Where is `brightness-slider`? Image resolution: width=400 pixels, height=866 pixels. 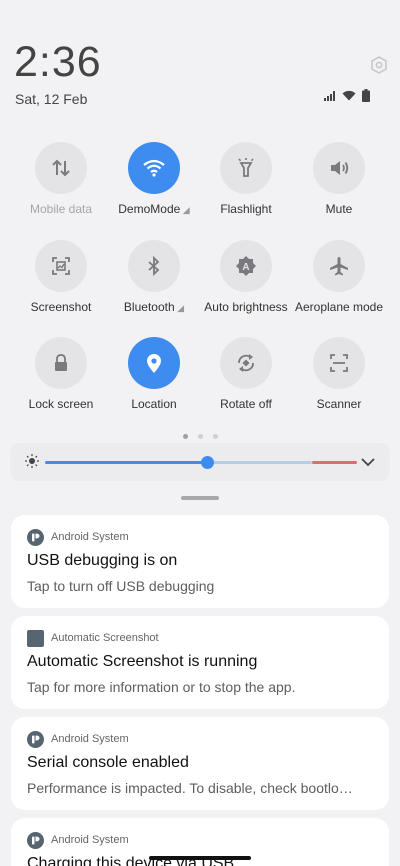 brightness-slider is located at coordinates (200, 462).